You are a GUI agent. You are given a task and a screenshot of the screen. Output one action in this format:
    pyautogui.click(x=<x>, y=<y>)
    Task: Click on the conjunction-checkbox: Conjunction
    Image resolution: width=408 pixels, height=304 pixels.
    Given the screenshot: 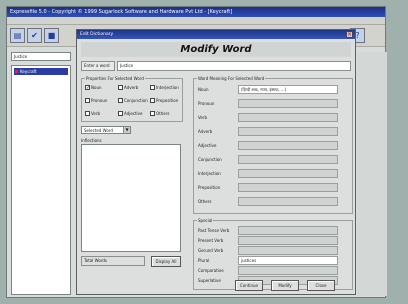 What is the action you would take?
    pyautogui.click(x=133, y=100)
    